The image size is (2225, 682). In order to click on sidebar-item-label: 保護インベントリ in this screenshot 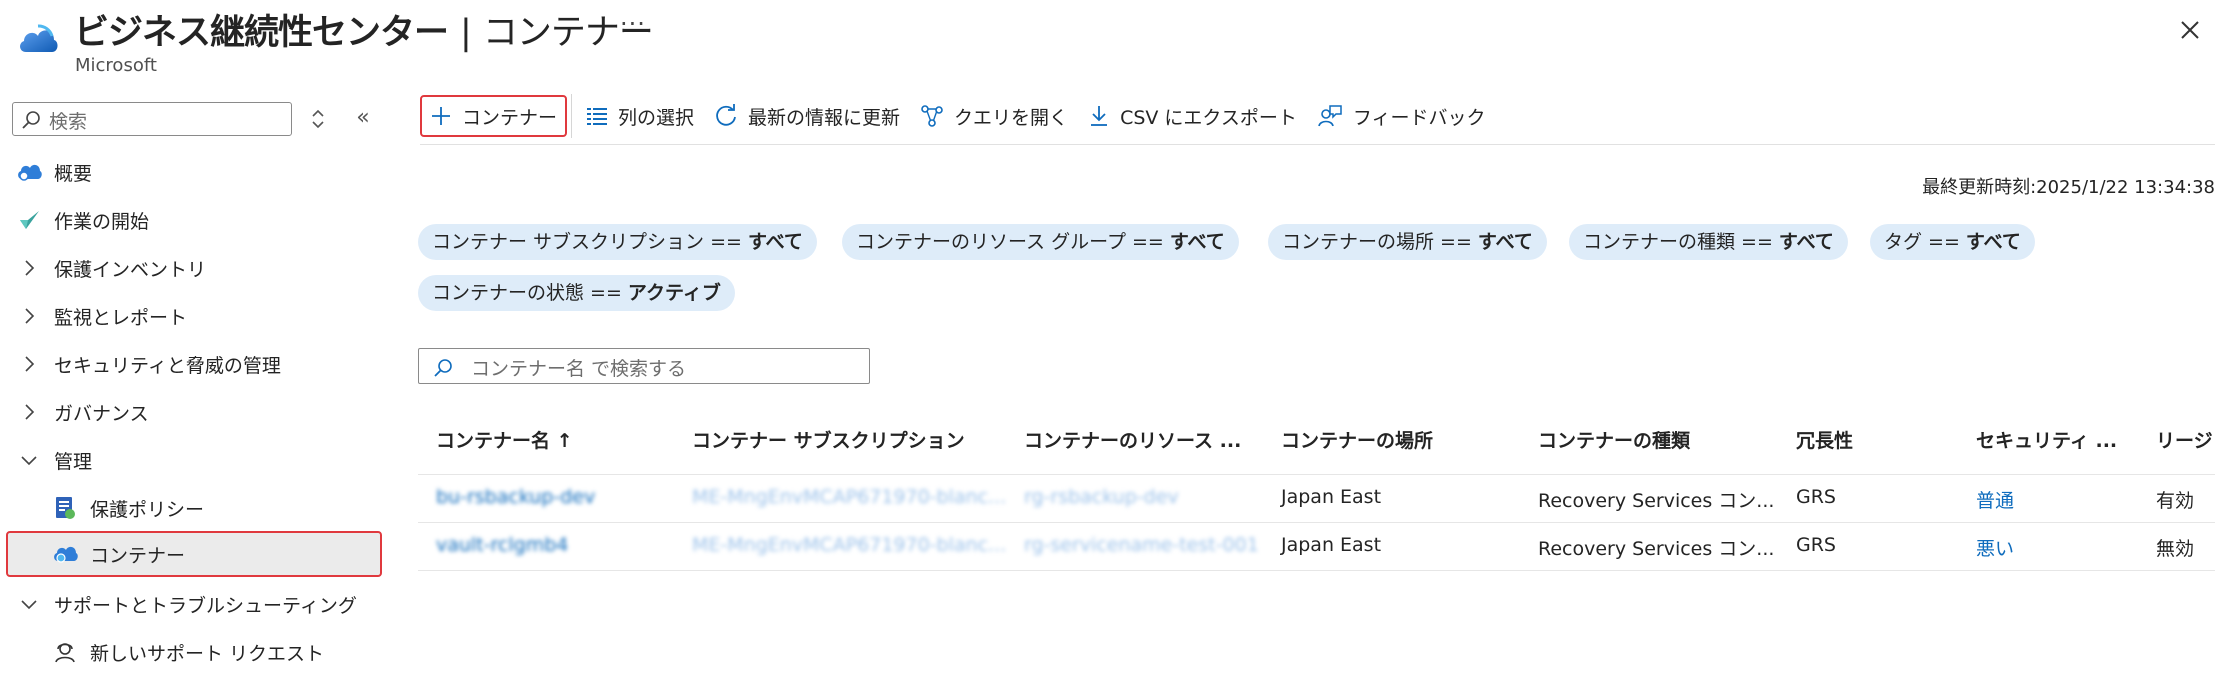, I will do `click(130, 269)`.